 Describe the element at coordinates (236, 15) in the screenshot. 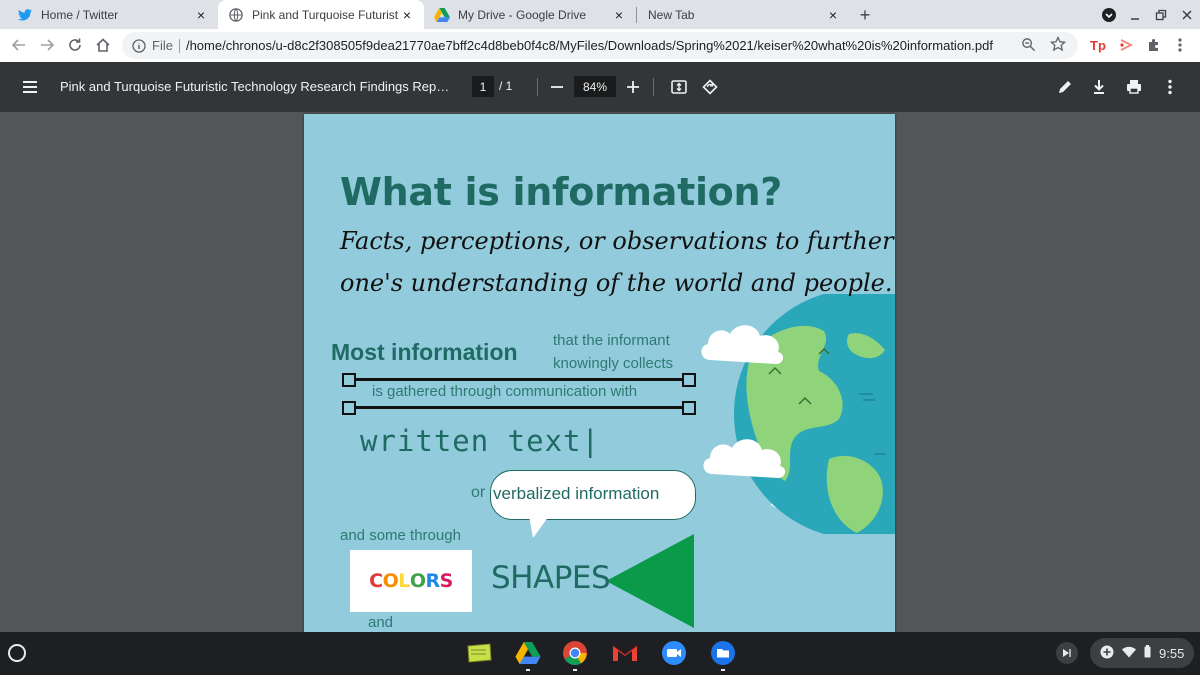

I see `globe-icon` at that location.